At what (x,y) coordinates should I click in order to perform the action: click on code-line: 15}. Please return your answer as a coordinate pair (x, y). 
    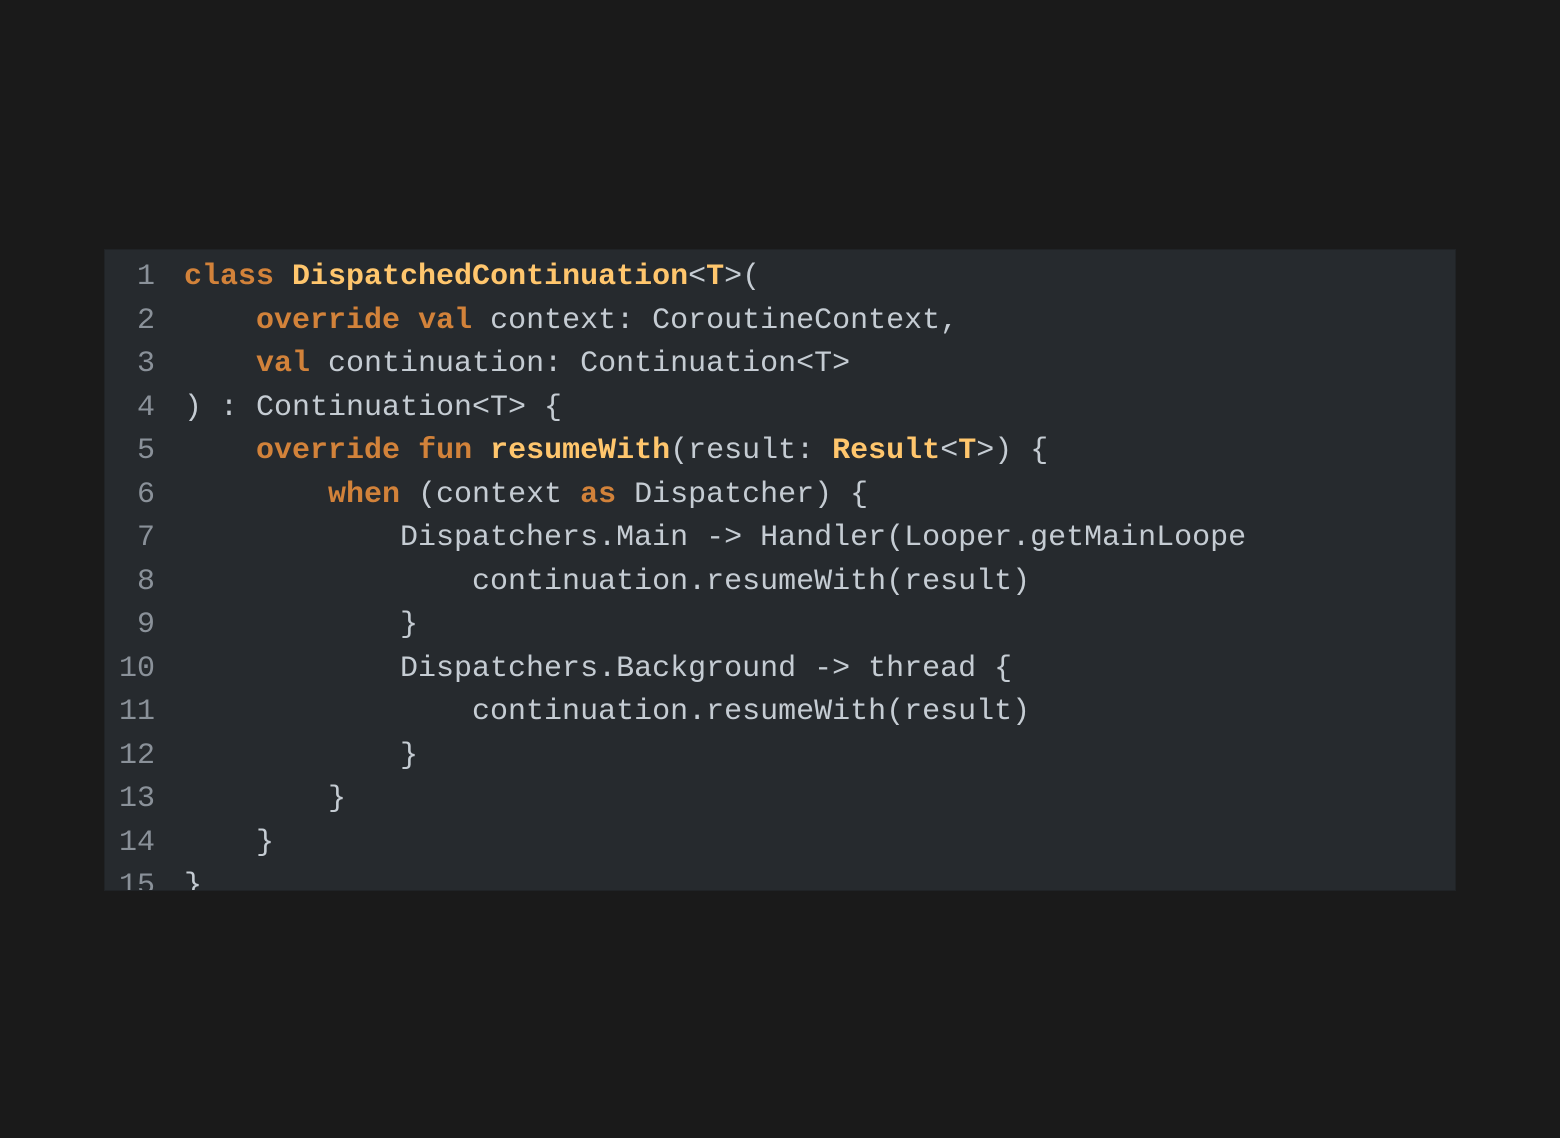
    Looking at the image, I should click on (675, 877).